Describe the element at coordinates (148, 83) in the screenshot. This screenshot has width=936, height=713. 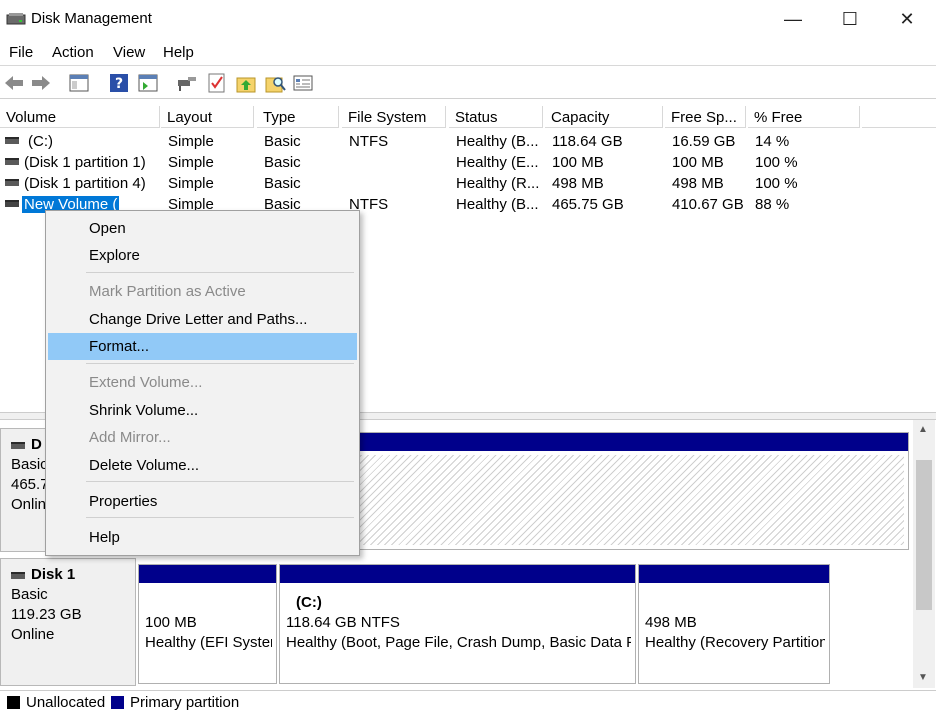
I see `properties-pane-icon` at that location.